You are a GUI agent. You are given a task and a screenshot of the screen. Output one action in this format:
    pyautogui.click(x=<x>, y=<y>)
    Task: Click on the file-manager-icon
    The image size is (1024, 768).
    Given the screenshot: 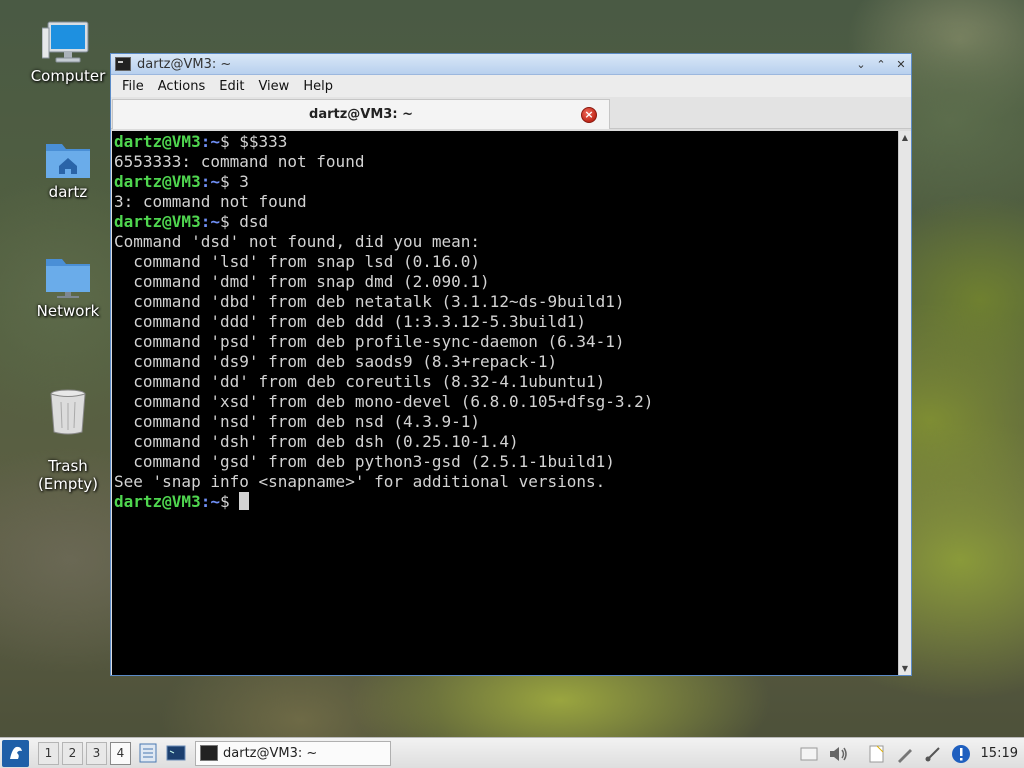 What is the action you would take?
    pyautogui.click(x=148, y=753)
    